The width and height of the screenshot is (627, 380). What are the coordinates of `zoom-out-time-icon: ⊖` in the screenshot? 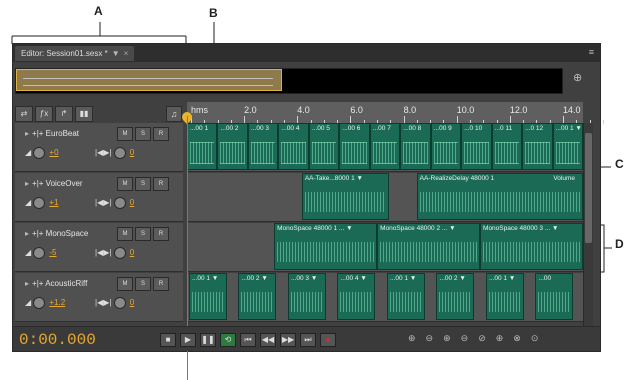 It's located at (465, 338).